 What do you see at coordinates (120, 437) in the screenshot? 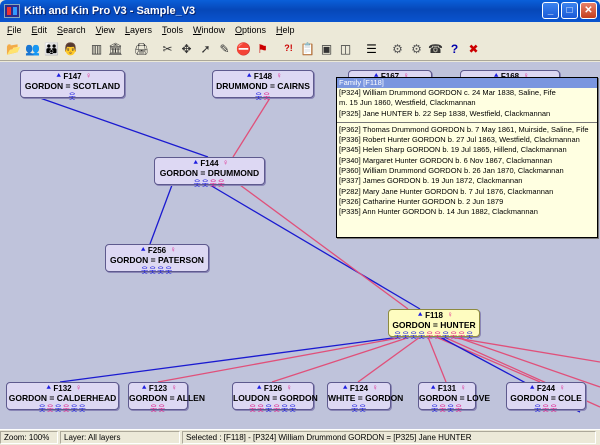
I see `layer-status: Layer: All layers` at bounding box center [120, 437].